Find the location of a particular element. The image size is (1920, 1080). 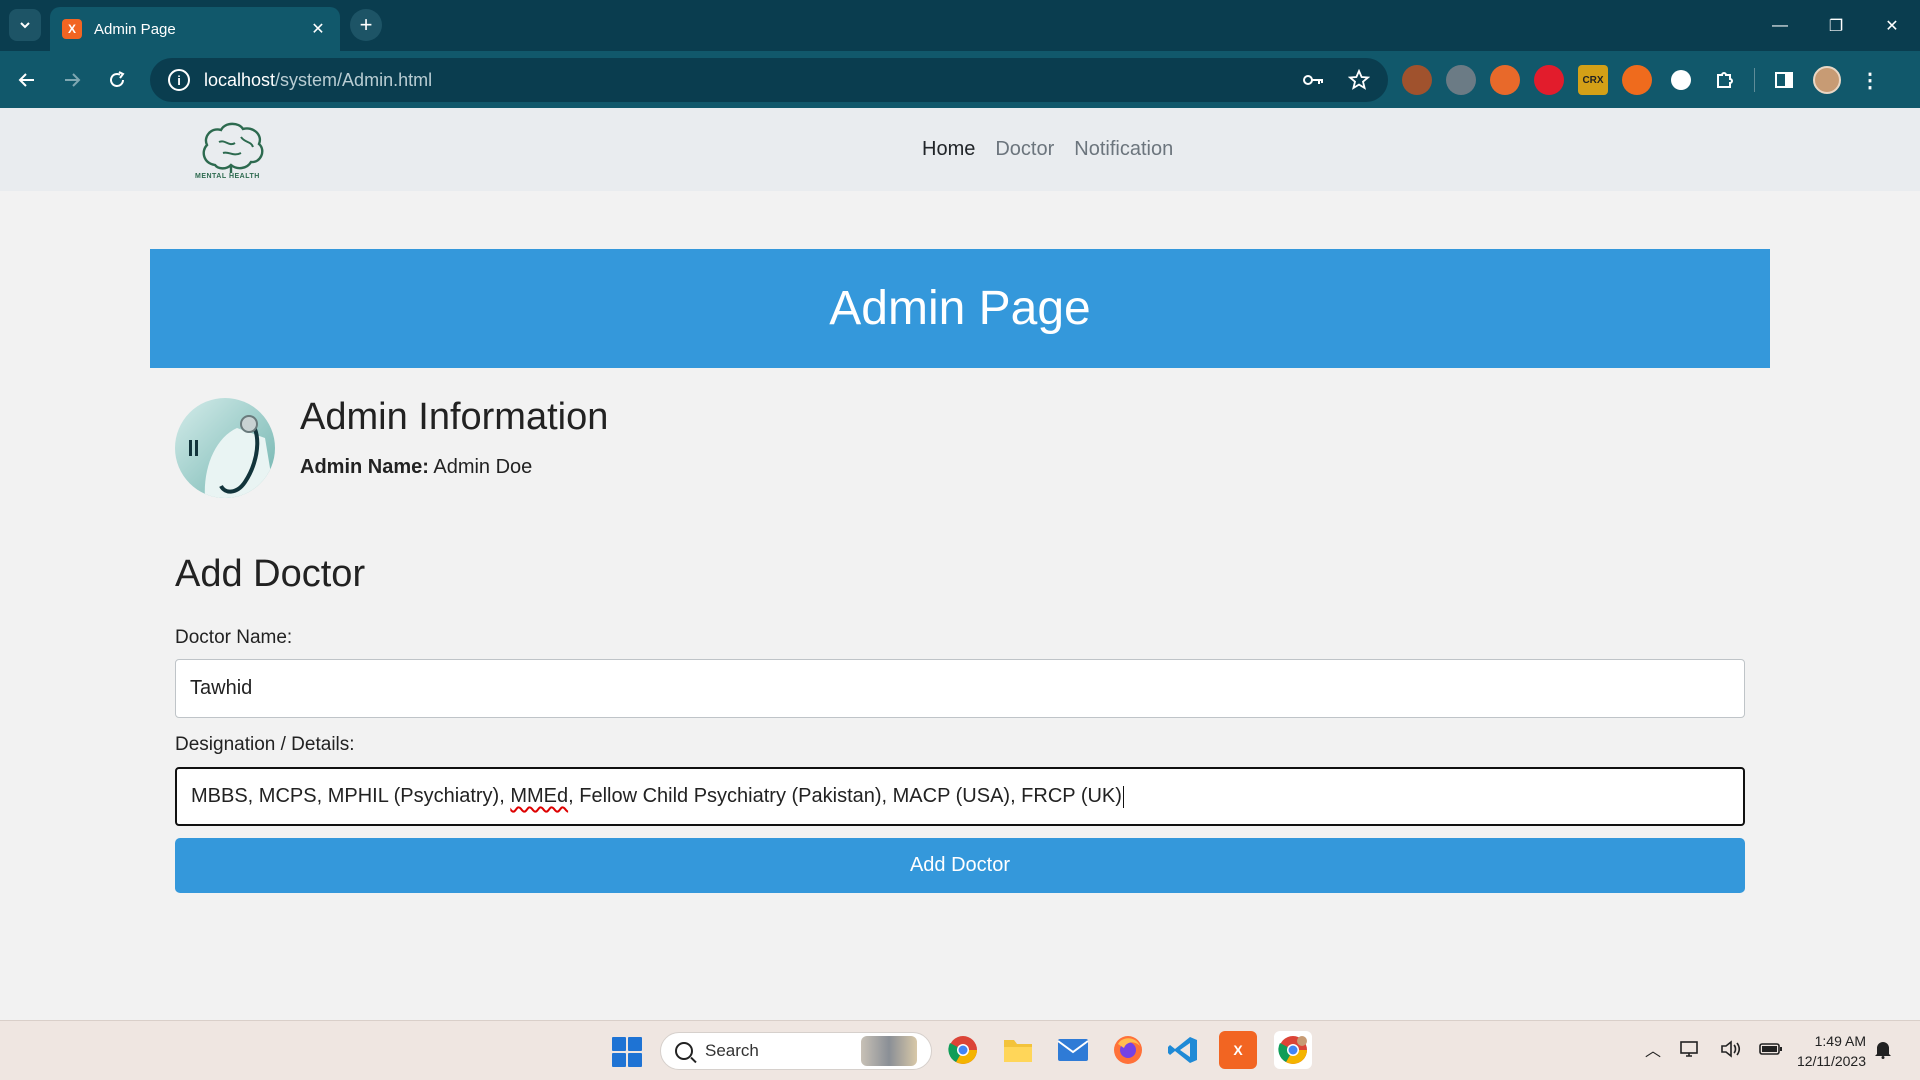

site-navbar: MENTAL HEALTH Home Doctor Notification is located at coordinates (960, 149).